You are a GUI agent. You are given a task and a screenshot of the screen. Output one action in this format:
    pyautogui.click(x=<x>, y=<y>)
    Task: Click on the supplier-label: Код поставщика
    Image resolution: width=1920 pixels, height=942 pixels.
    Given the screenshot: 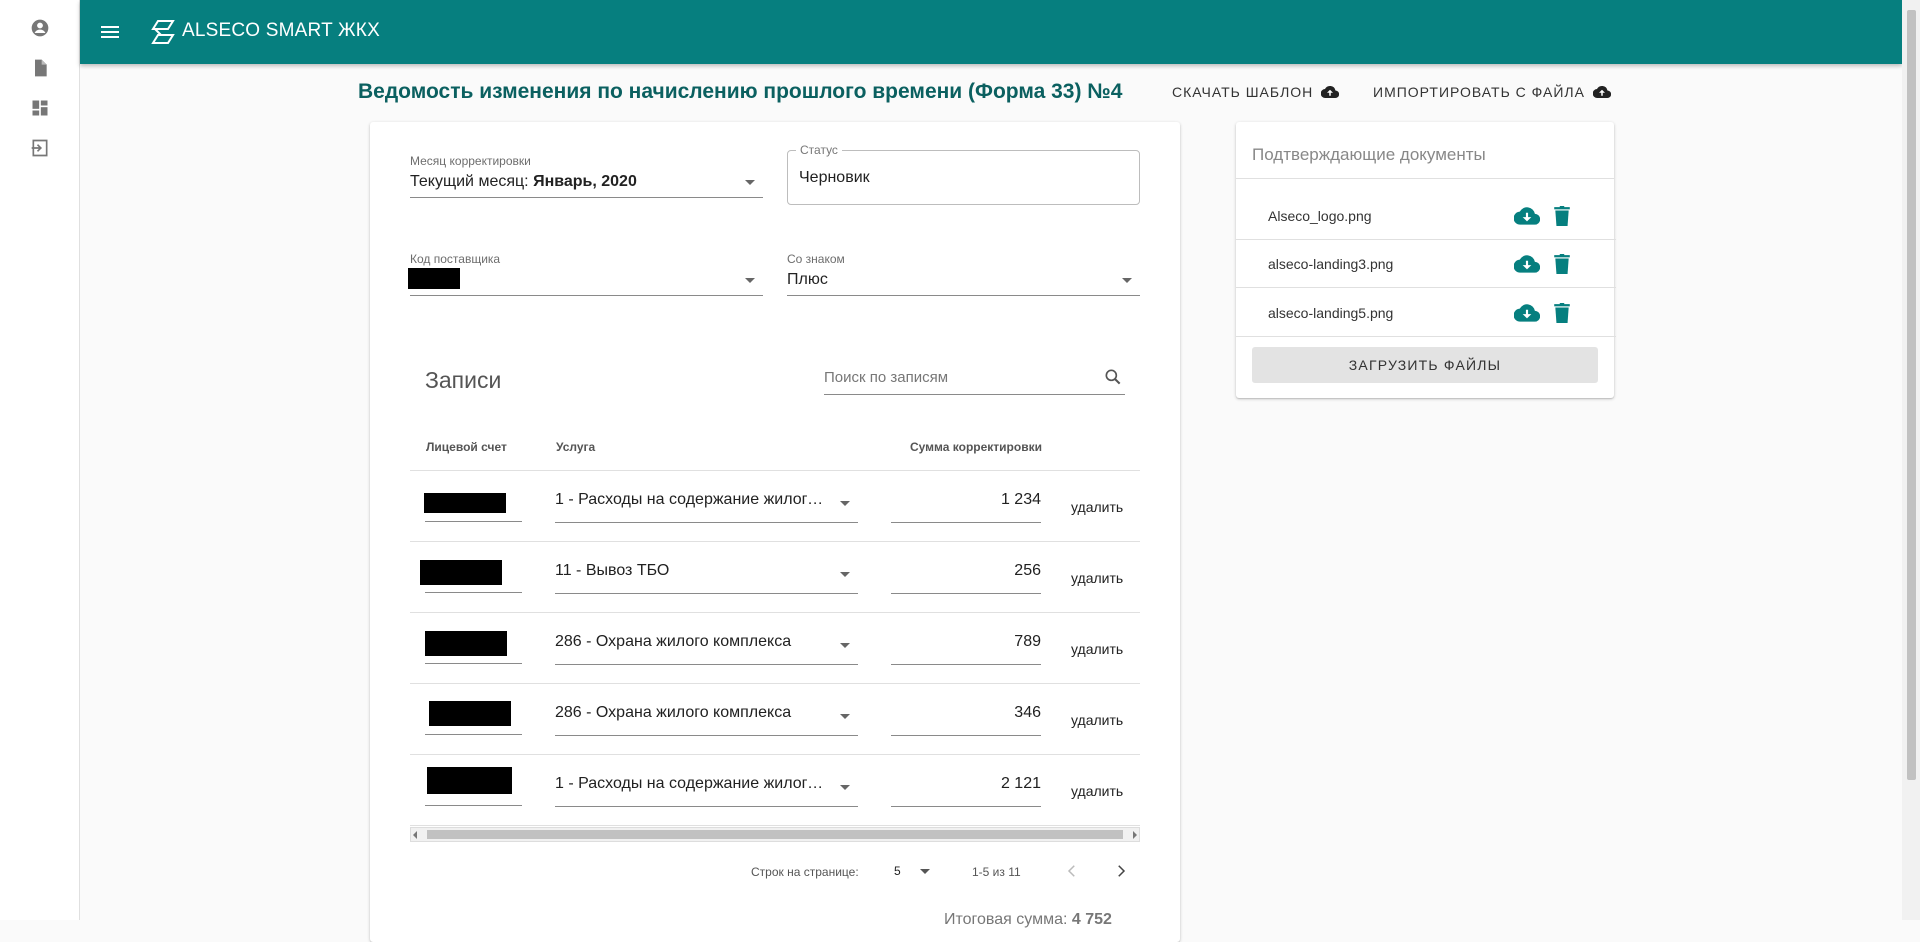 What is the action you would take?
    pyautogui.click(x=455, y=259)
    